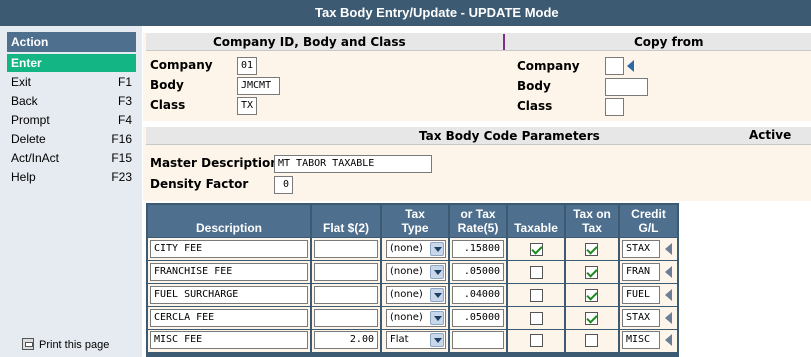 The image size is (811, 357). Describe the element at coordinates (648, 214) in the screenshot. I see `col-header-line: Credit` at that location.